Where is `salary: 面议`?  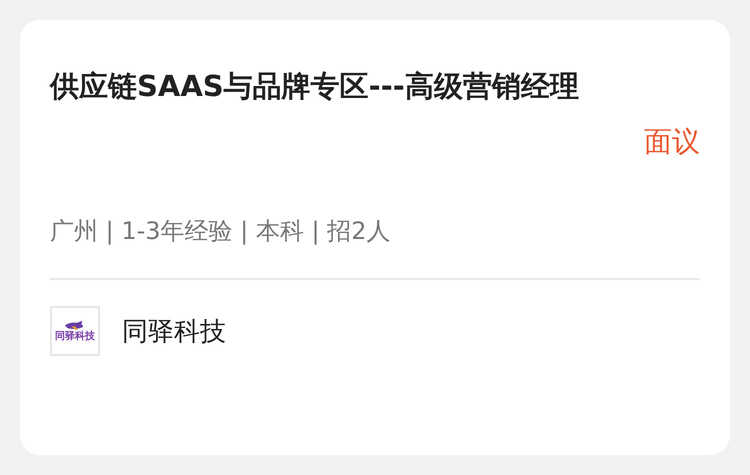
salary: 面议 is located at coordinates (672, 142).